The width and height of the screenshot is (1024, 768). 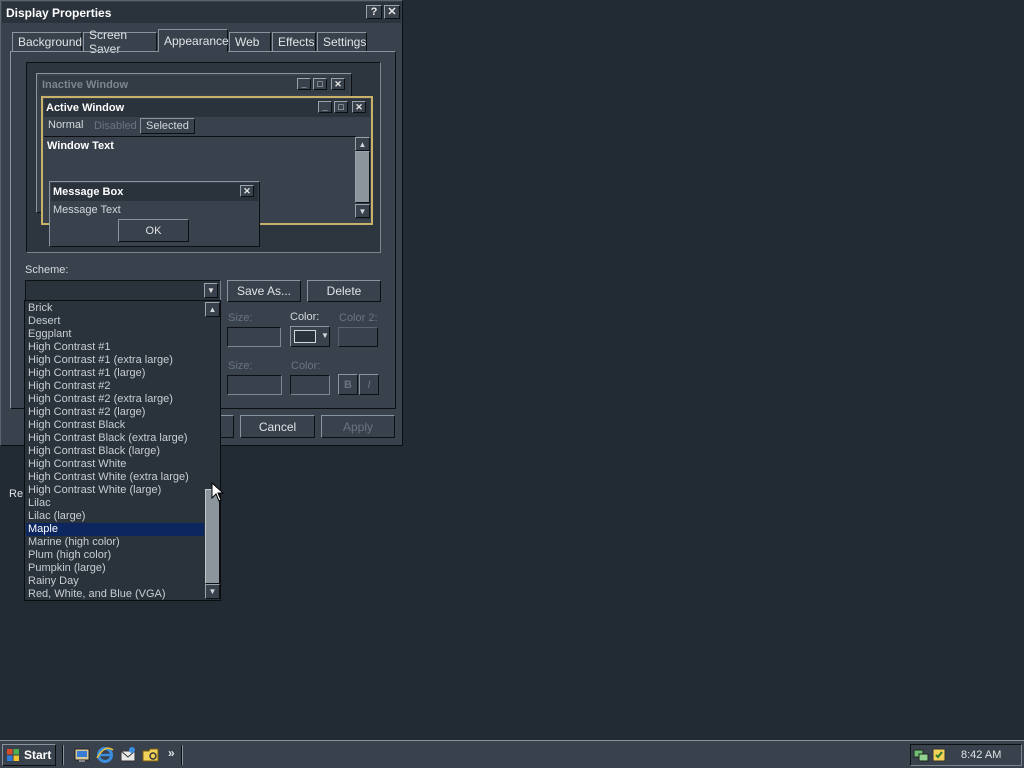 I want to click on dropdown-scrollbar: ▲ ▼, so click(x=212, y=450).